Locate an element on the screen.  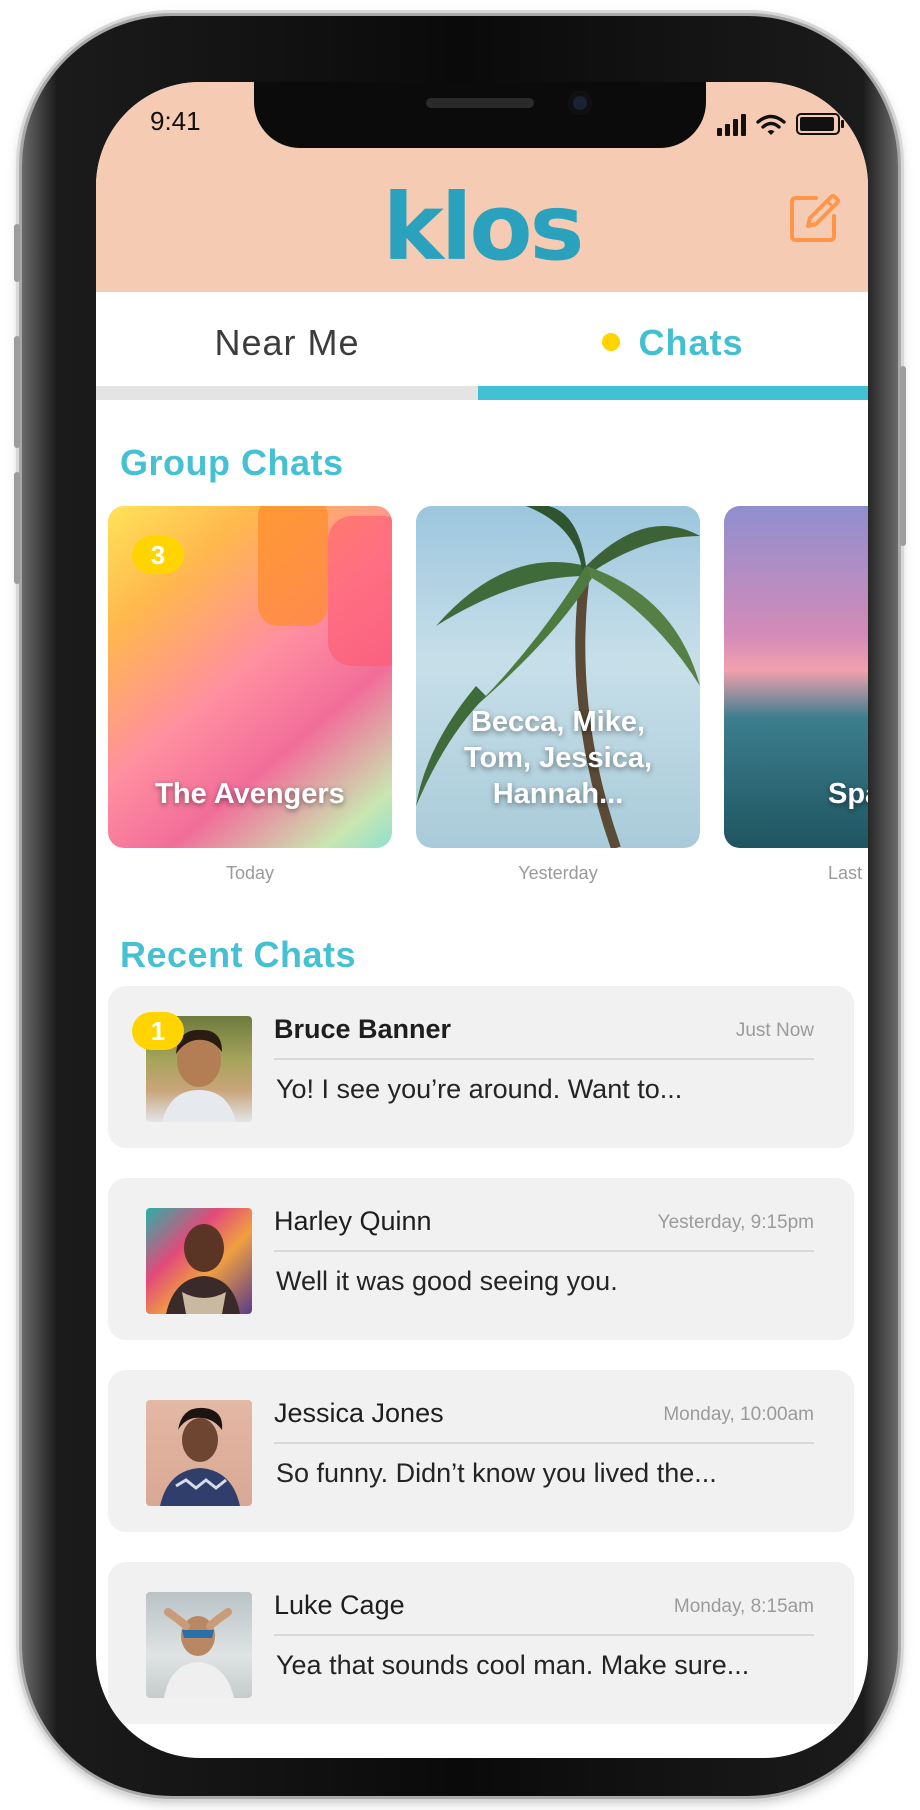
chat-time: Yesterday, 9:15pm is located at coordinates (735, 1222).